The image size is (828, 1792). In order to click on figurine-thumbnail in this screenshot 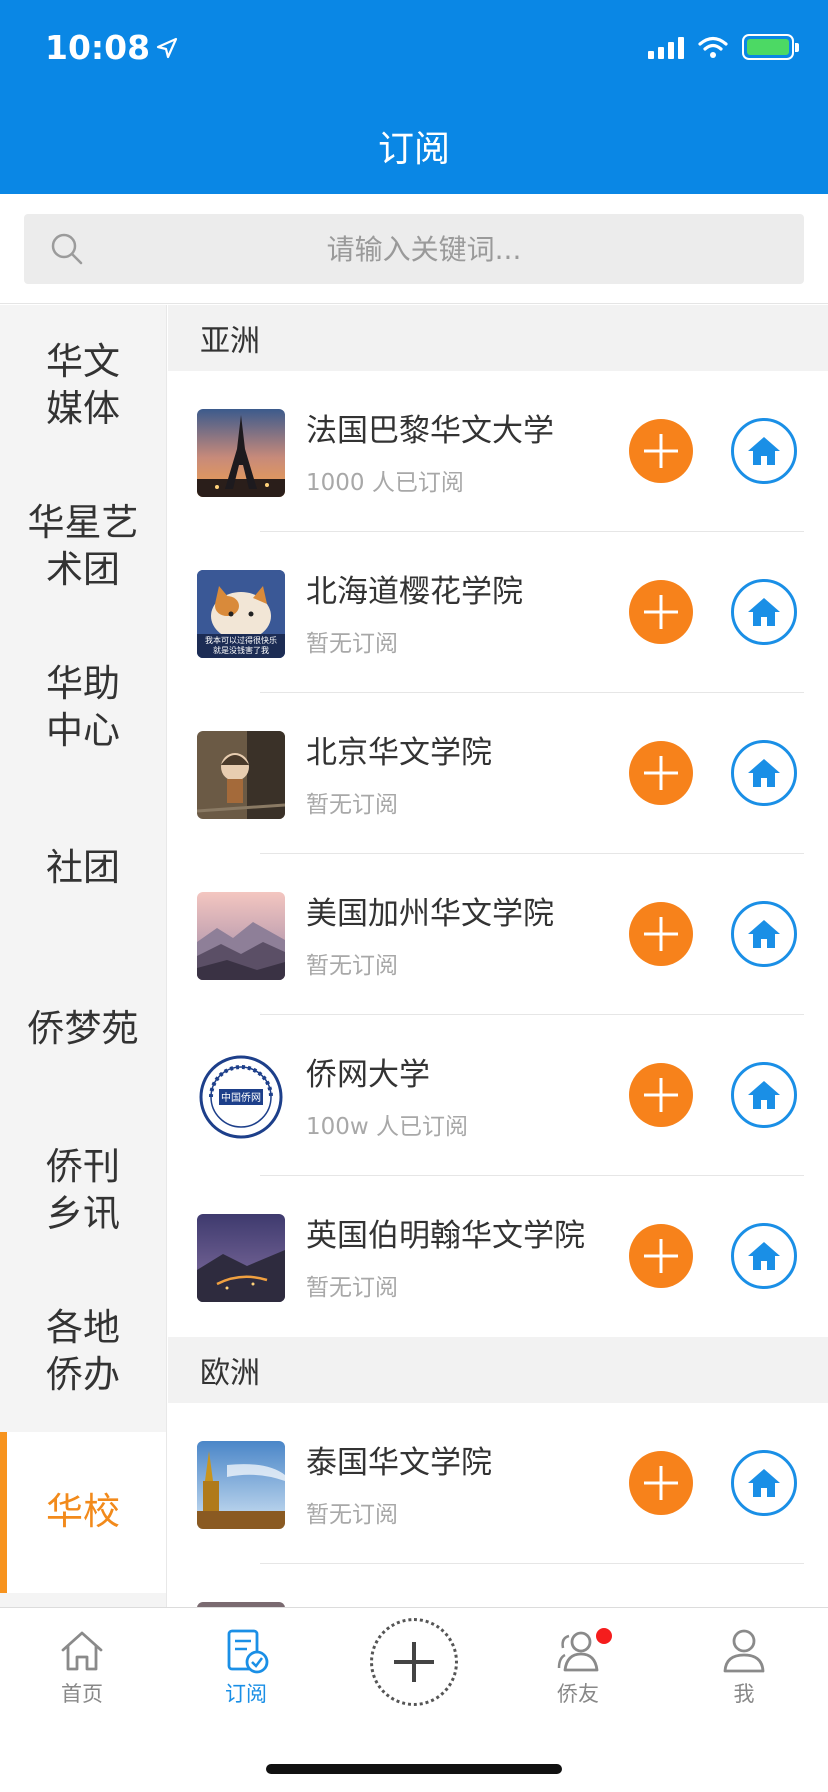, I will do `click(241, 775)`.